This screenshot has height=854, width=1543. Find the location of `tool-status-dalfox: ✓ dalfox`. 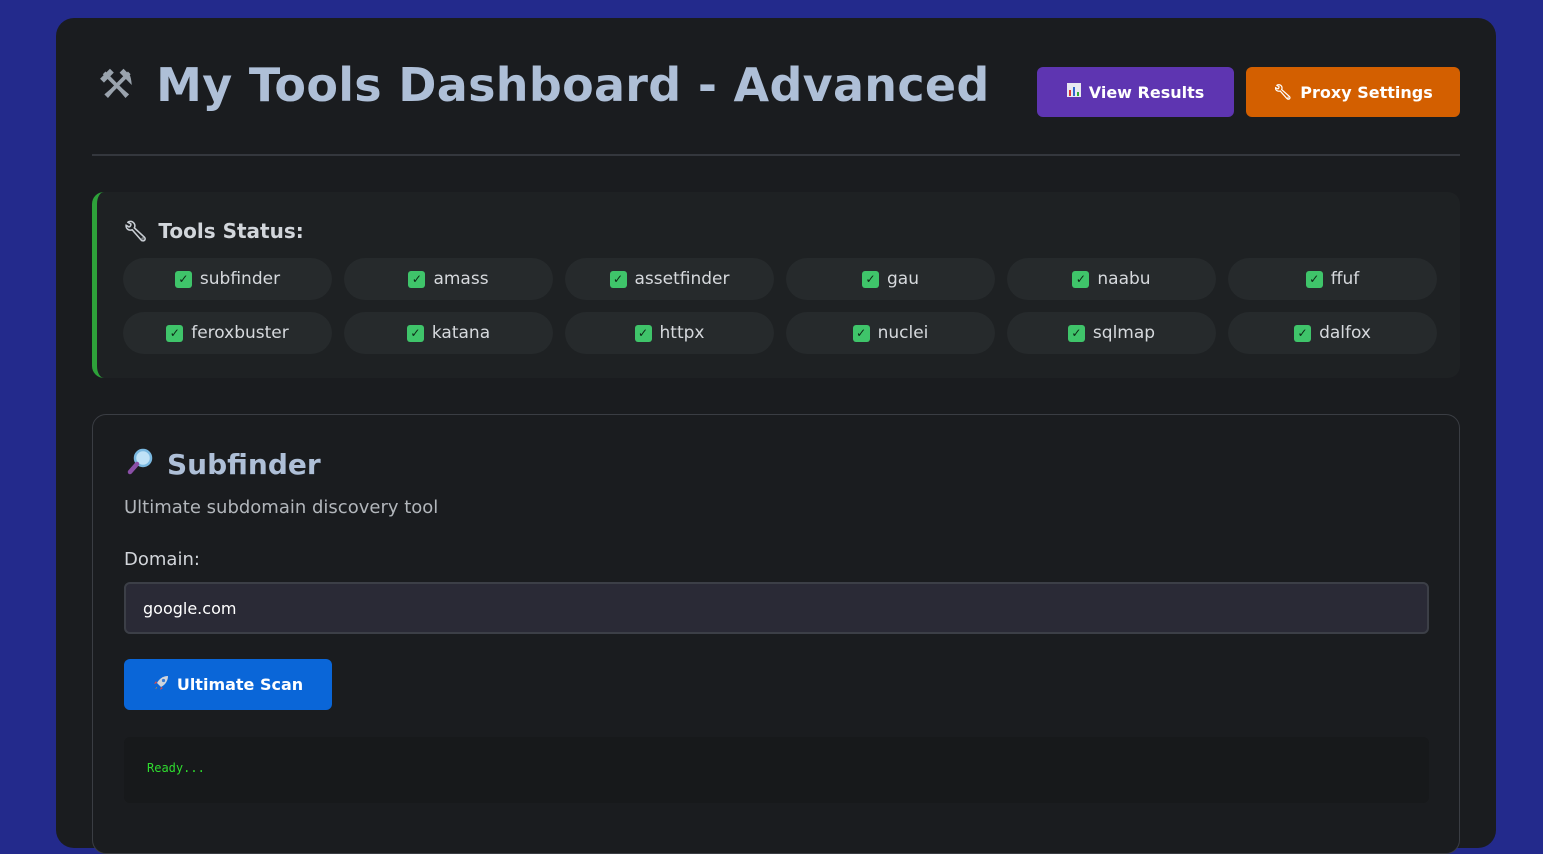

tool-status-dalfox: ✓ dalfox is located at coordinates (1332, 333).